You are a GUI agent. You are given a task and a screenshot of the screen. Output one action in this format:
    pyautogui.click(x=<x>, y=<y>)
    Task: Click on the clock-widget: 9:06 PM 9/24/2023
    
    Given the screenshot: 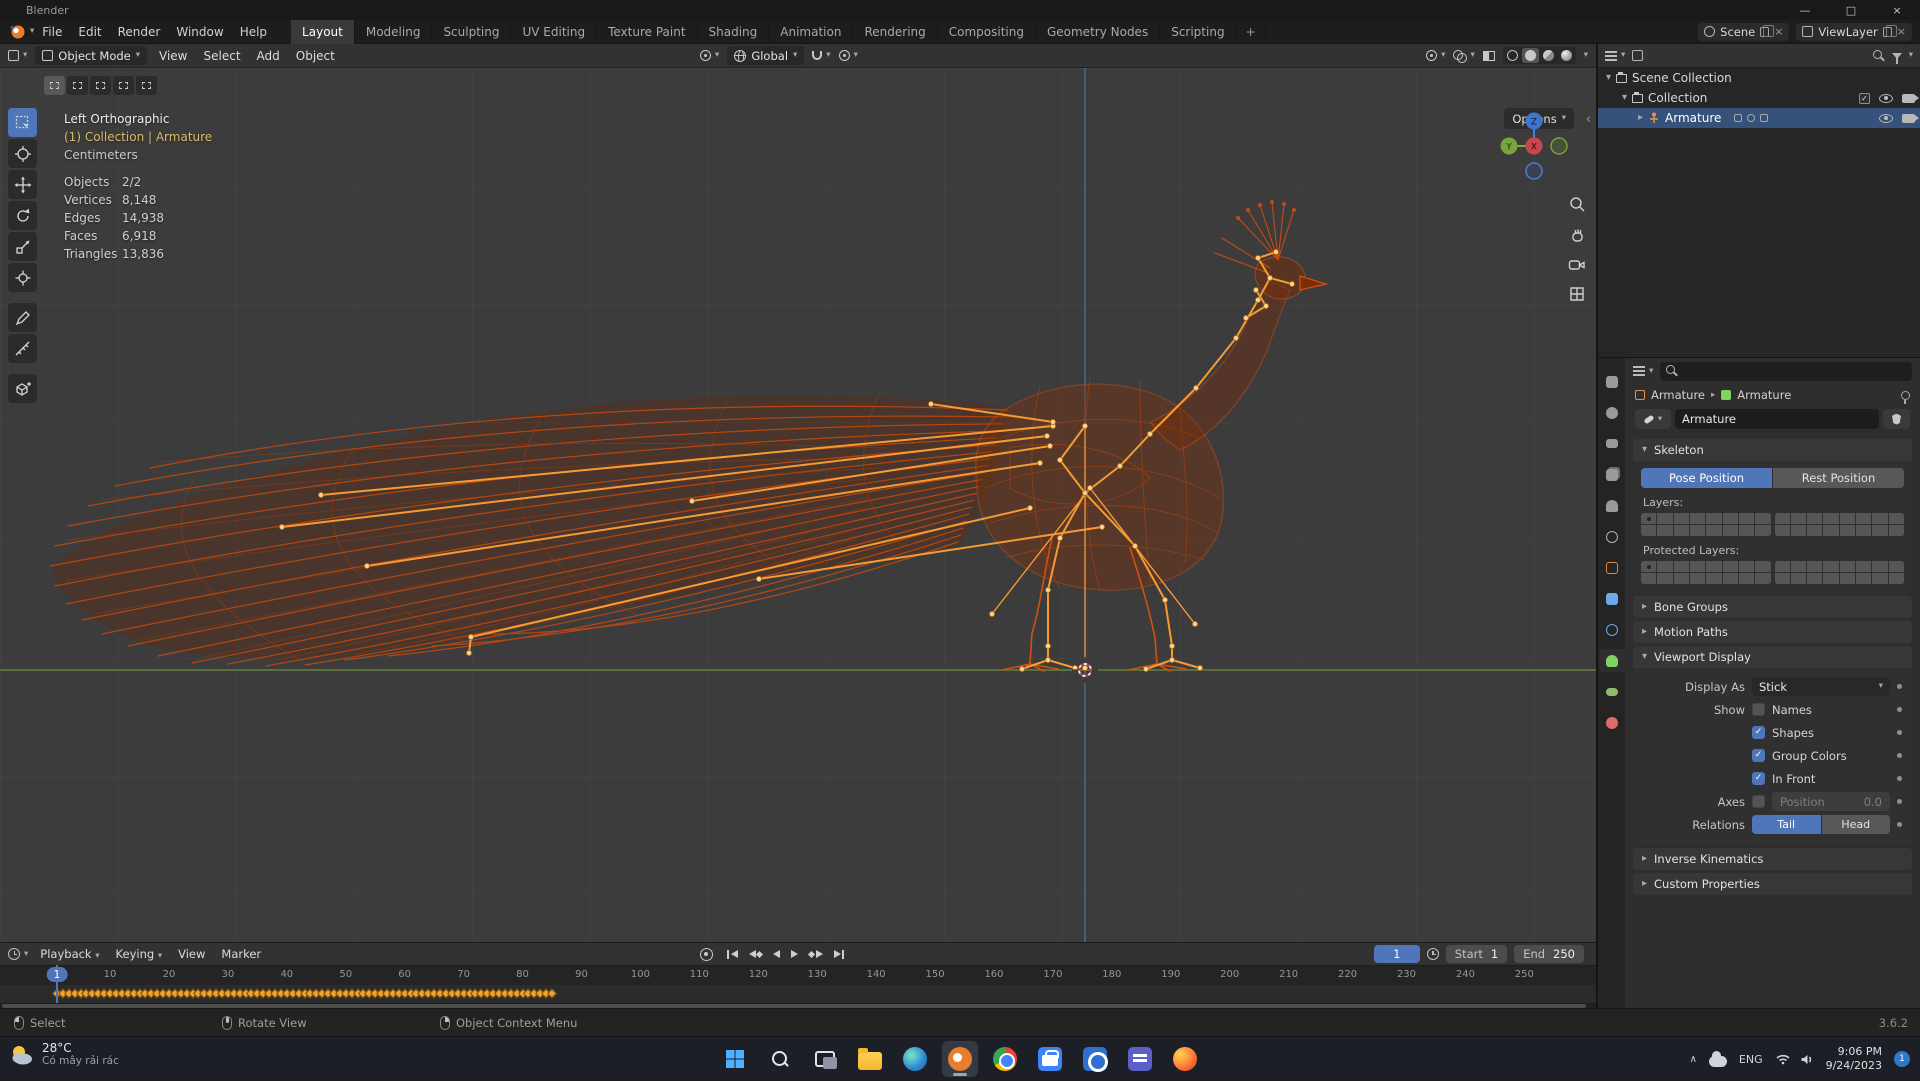 What is the action you would take?
    pyautogui.click(x=1854, y=1059)
    